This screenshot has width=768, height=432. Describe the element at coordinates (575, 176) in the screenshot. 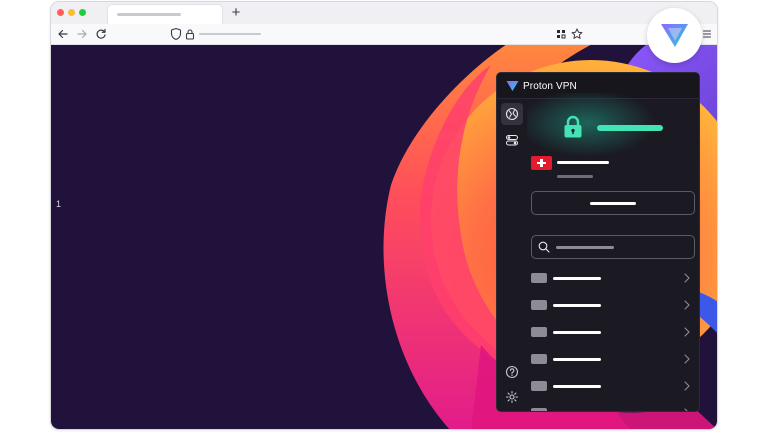

I see `server-ip` at that location.